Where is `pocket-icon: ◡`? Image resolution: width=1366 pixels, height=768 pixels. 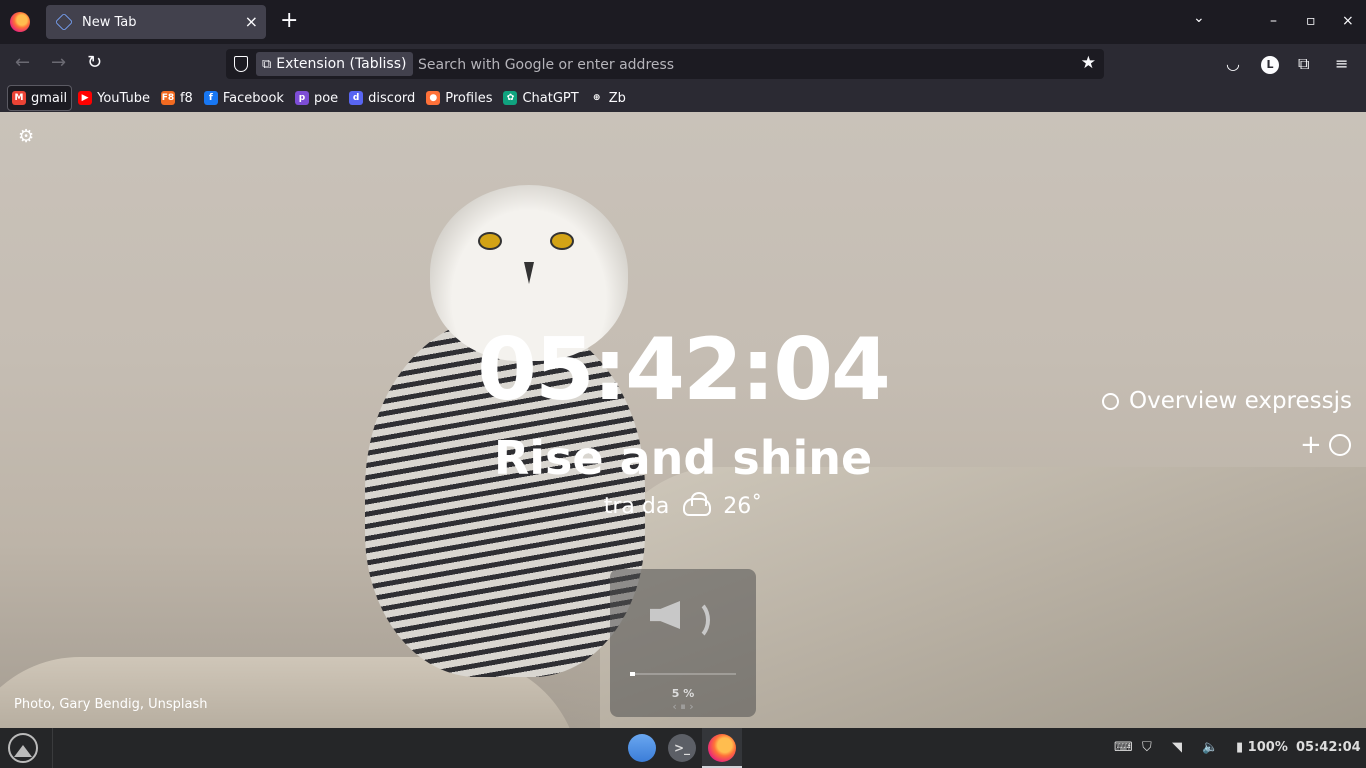
pocket-icon: ◡ is located at coordinates (1233, 64).